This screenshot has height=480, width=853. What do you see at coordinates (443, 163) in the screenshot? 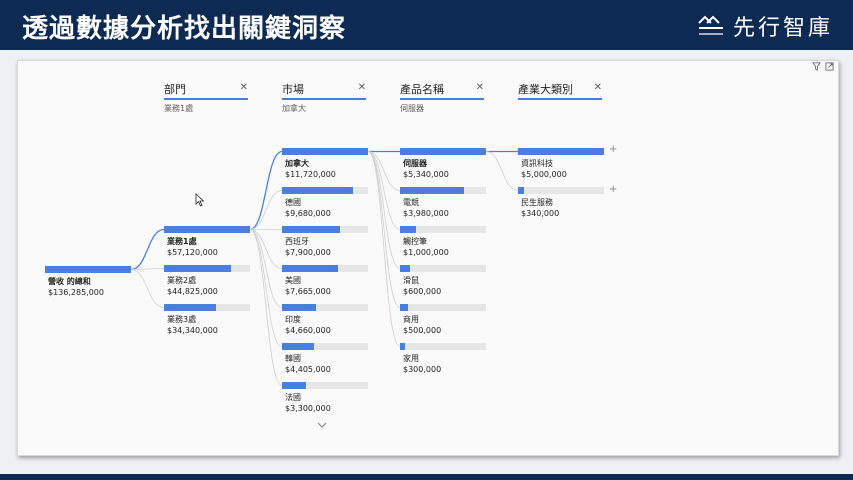
I see `tree-node: 伺服器 $5,340,000` at bounding box center [443, 163].